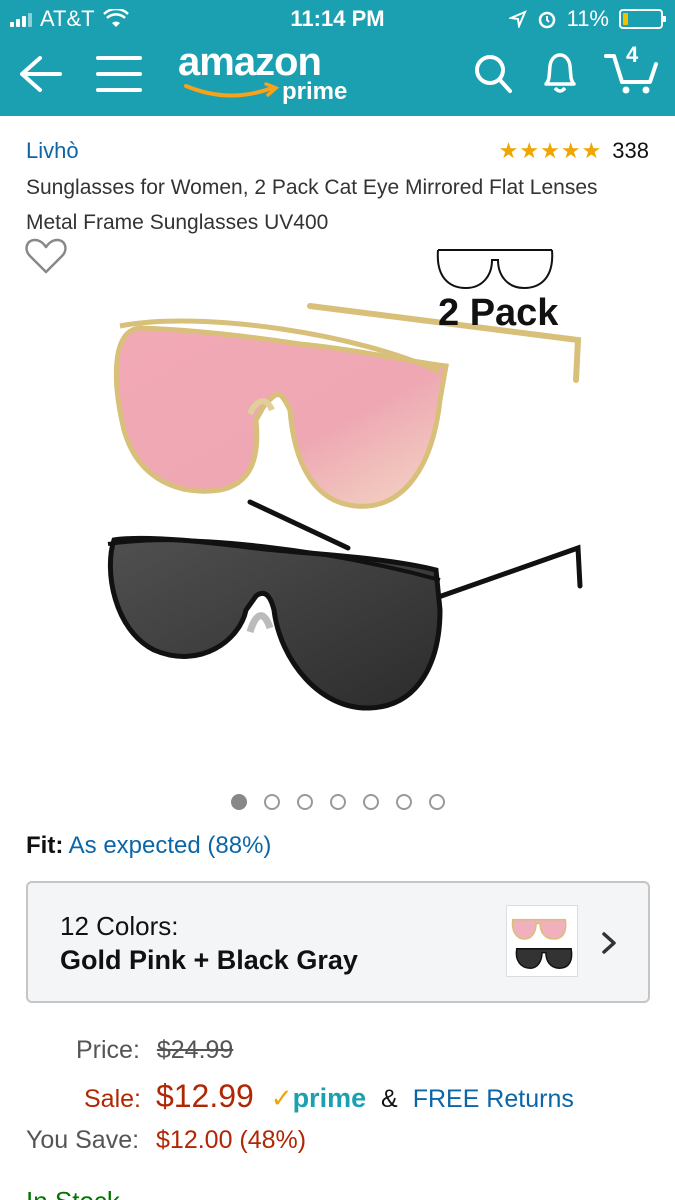 This screenshot has height=1200, width=675. Describe the element at coordinates (108, 1050) in the screenshot. I see `price-label: Price:` at that location.